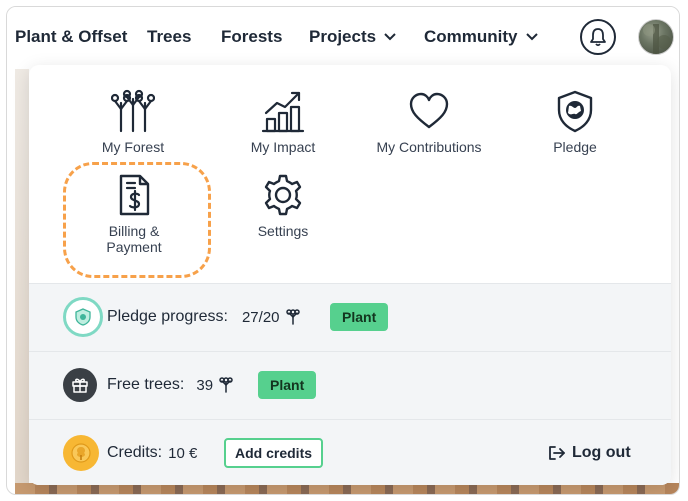 This screenshot has width=688, height=501. I want to click on nav-plant-offset: Plant & Offset, so click(71, 37).